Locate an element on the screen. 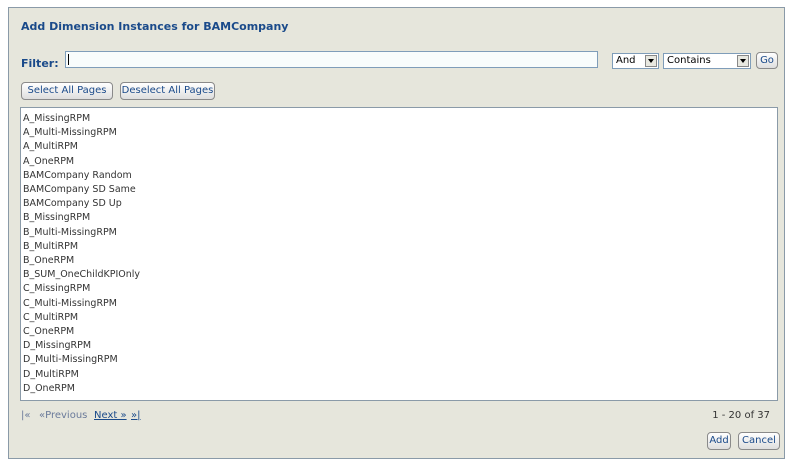 This screenshot has width=787, height=461. list-item: C_Multi-MissingRPM is located at coordinates (400, 304).